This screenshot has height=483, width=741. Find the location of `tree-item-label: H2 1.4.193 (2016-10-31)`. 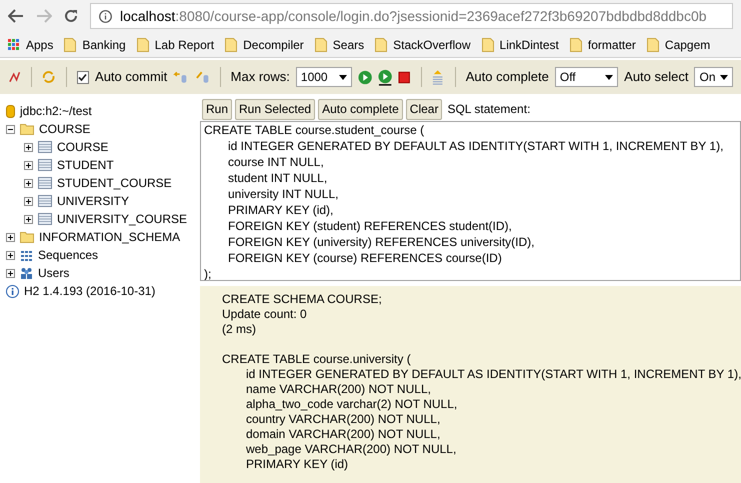

tree-item-label: H2 1.4.193 (2016-10-31) is located at coordinates (90, 291).